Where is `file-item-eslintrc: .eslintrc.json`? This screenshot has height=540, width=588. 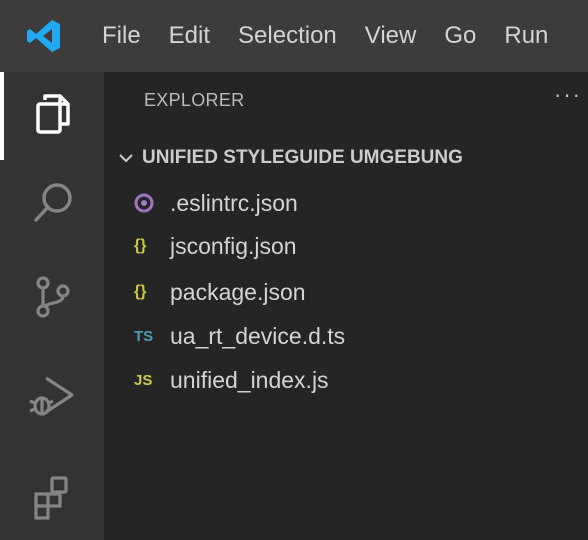 file-item-eslintrc: .eslintrc.json is located at coordinates (216, 203).